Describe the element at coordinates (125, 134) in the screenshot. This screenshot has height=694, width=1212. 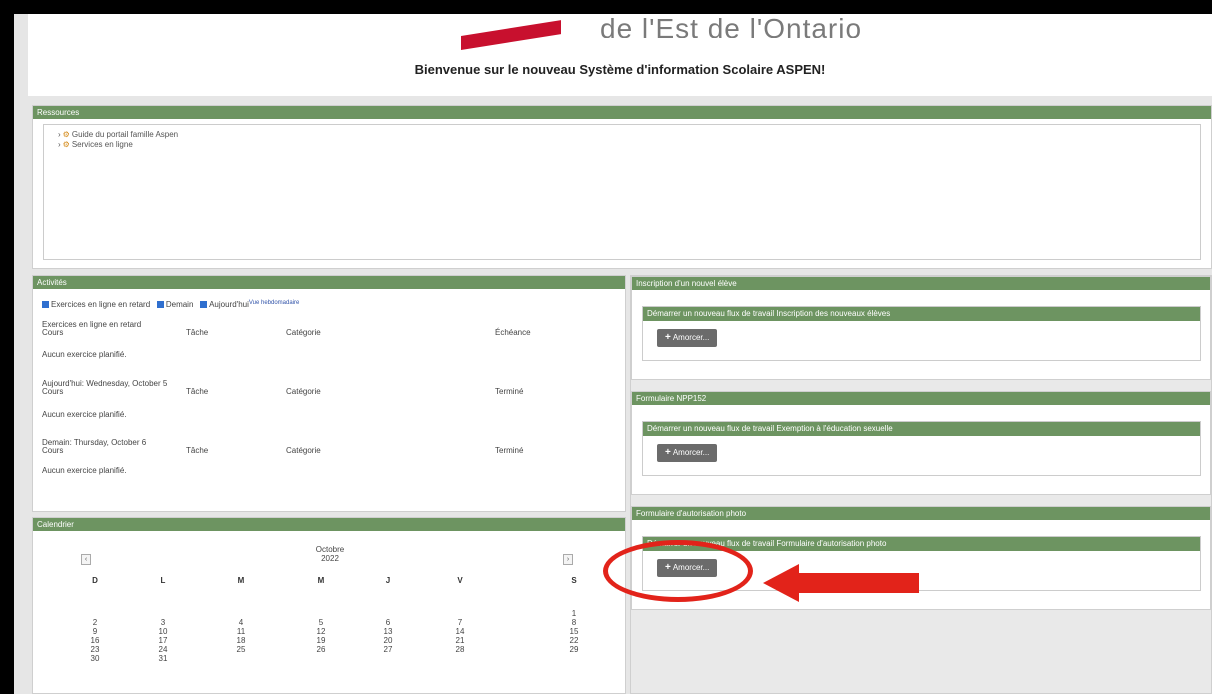
I see `resource-label: Guide du portail famille Aspen` at that location.